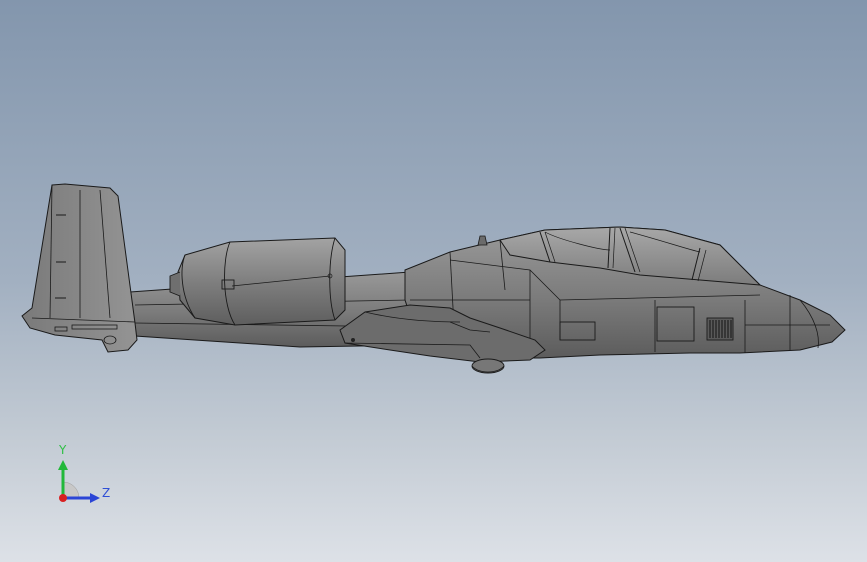 This screenshot has width=867, height=562. What do you see at coordinates (63, 450) in the screenshot?
I see `triad-y-label: Y` at bounding box center [63, 450].